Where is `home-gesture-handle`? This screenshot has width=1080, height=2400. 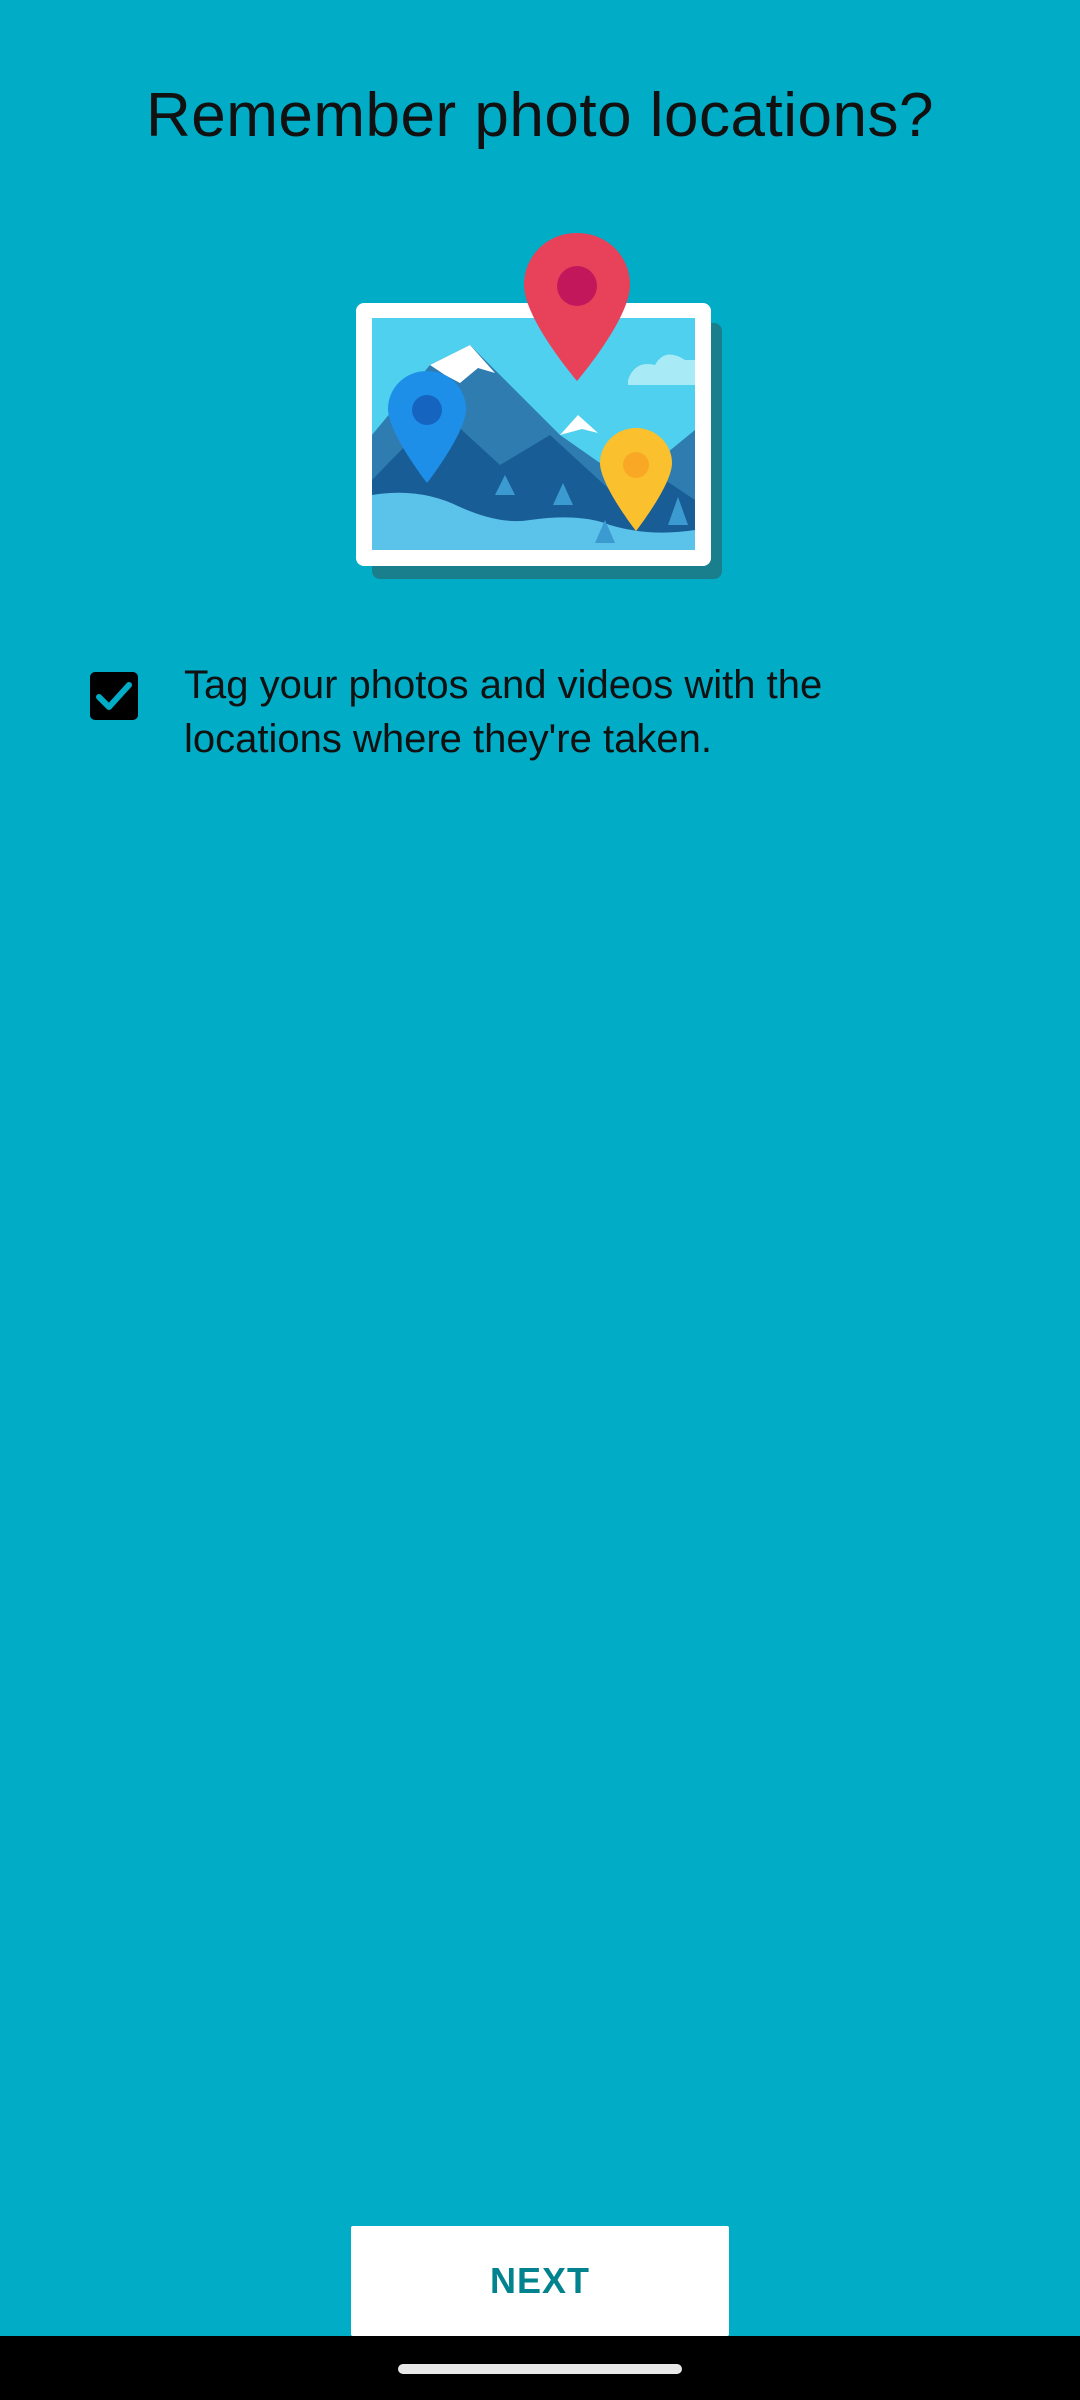
home-gesture-handle is located at coordinates (540, 2369).